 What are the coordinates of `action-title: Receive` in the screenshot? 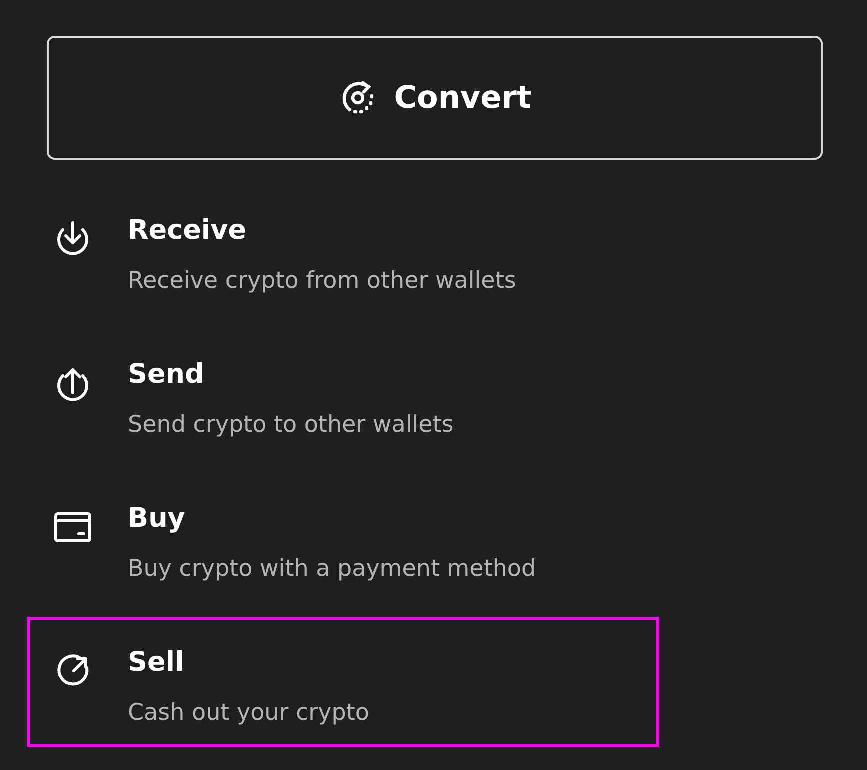 It's located at (188, 231).